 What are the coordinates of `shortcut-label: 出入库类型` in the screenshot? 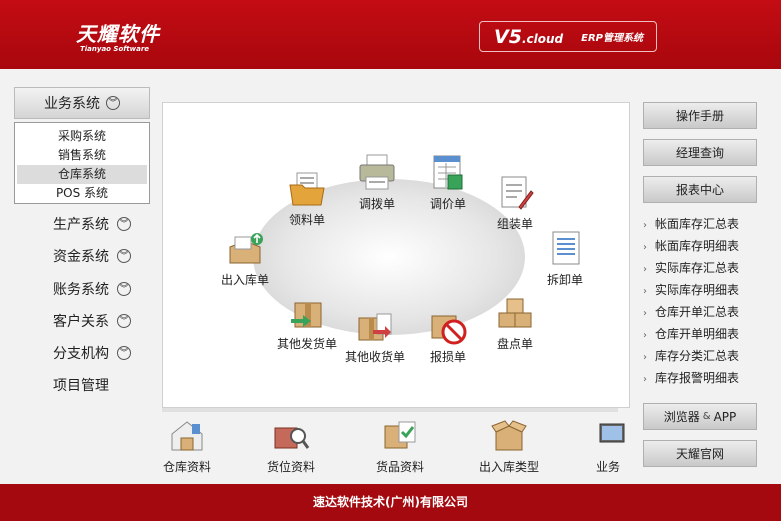 It's located at (508, 467).